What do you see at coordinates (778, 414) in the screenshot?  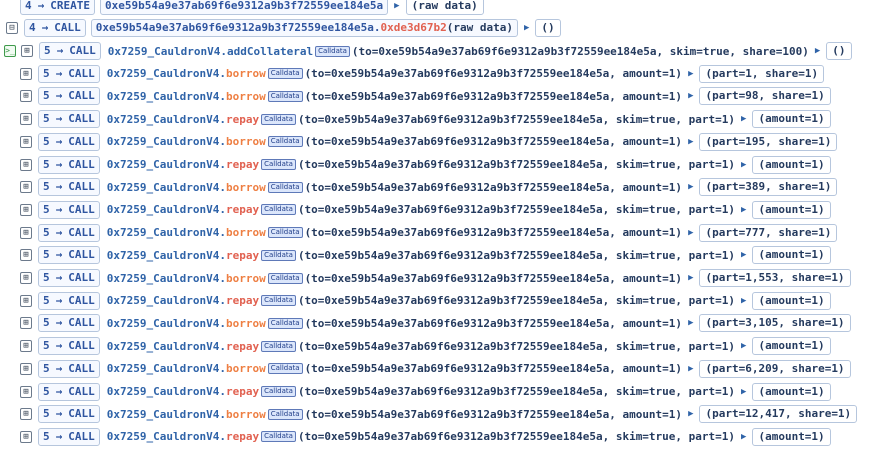 I see `result-output: (part=12,417, share=1)` at bounding box center [778, 414].